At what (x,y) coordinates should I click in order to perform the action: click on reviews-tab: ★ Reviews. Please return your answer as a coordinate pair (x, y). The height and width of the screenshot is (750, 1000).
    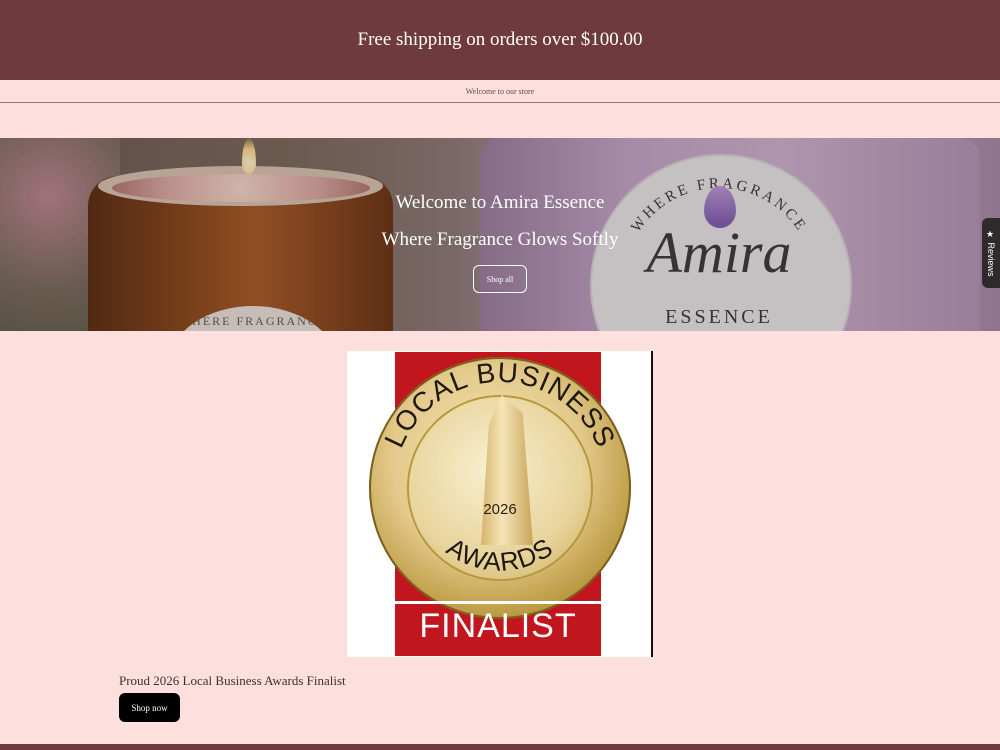
    Looking at the image, I should click on (991, 253).